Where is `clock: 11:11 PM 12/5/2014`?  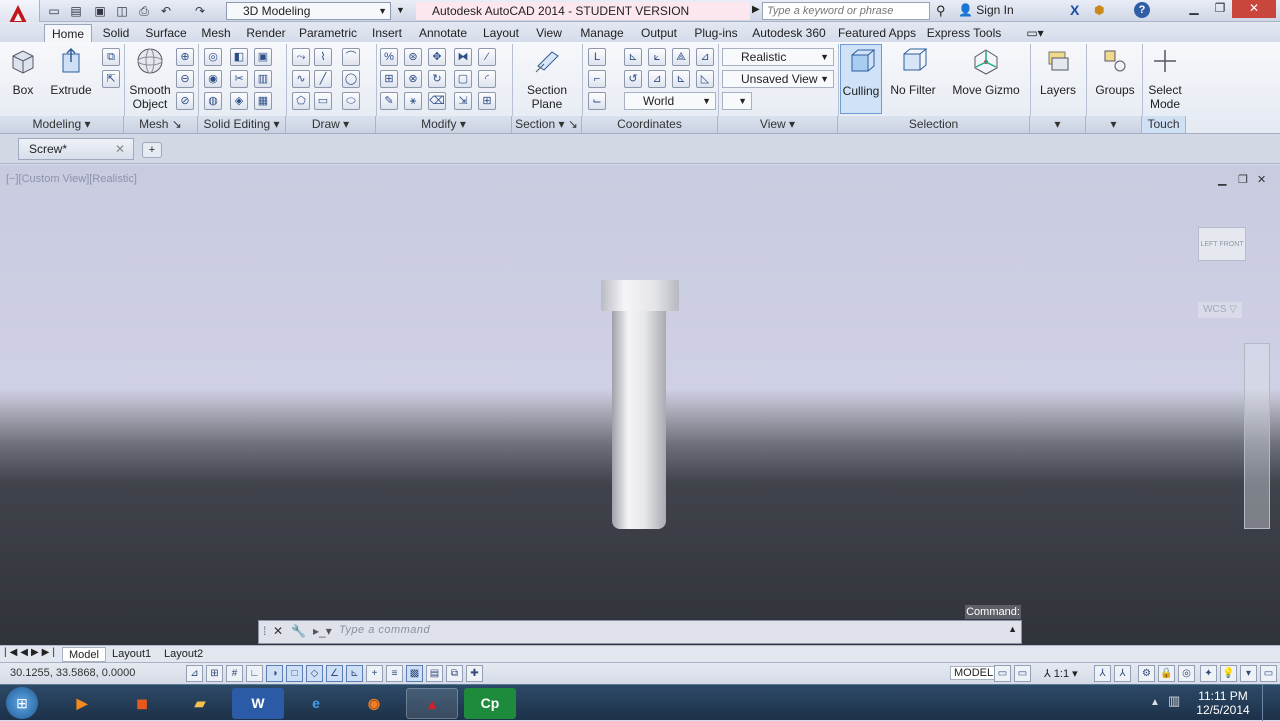
clock: 11:11 PM 12/5/2014 is located at coordinates (1223, 703).